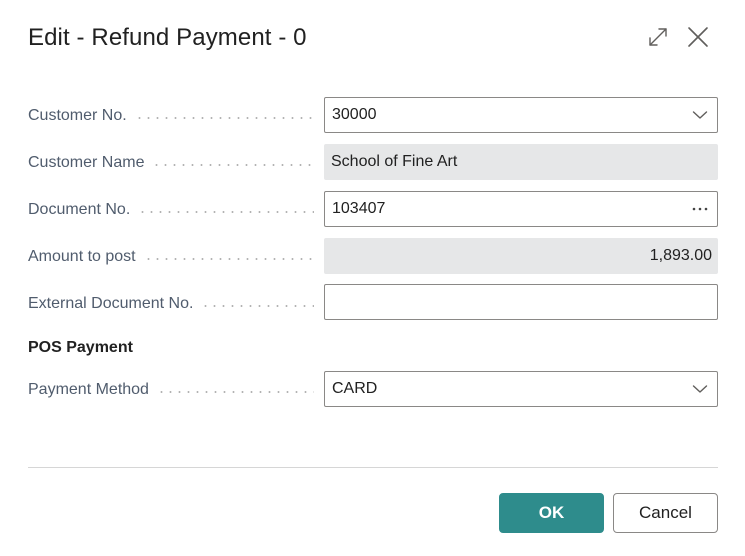  I want to click on payment-method-value: CARD, so click(355, 388).